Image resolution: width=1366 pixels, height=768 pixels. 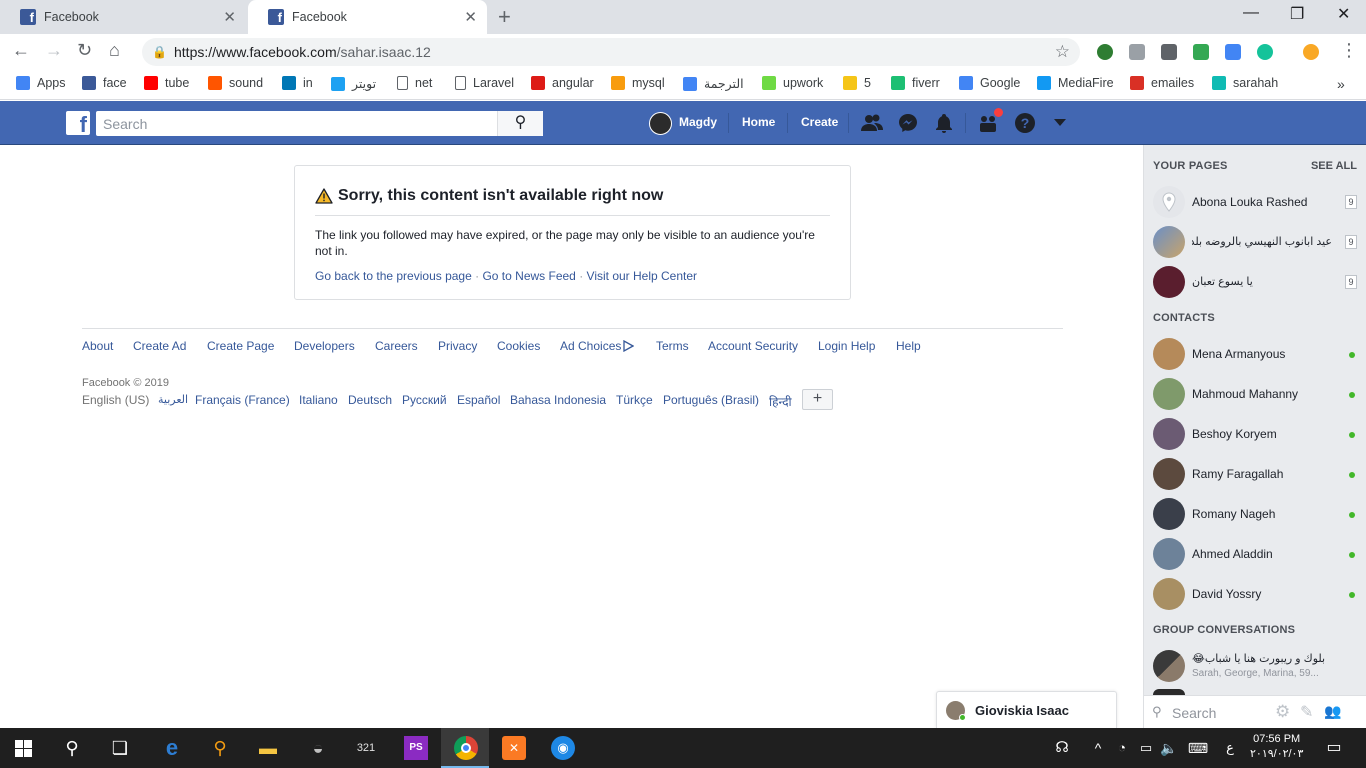 What do you see at coordinates (713, 83) in the screenshot?
I see `bookmark-item: الترجمة` at bounding box center [713, 83].